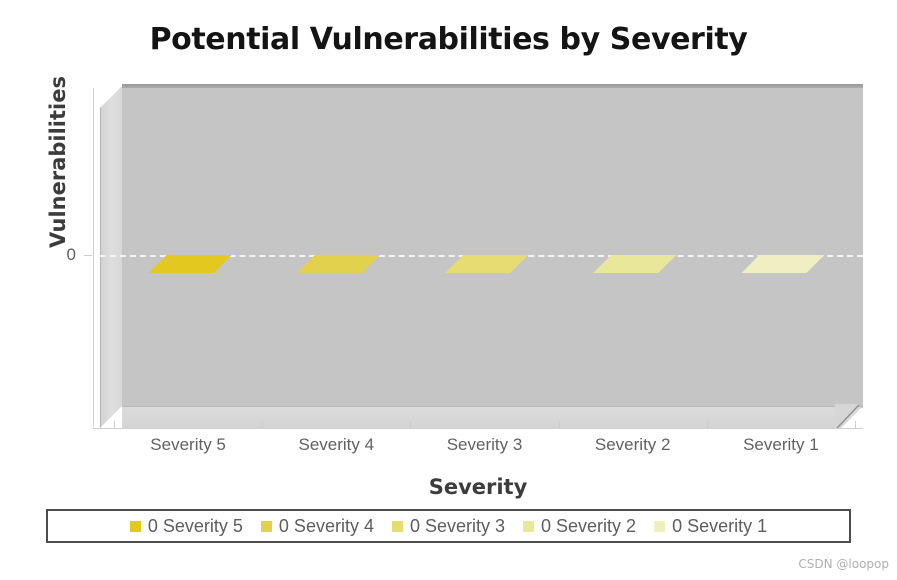 This screenshot has width=897, height=580. Describe the element at coordinates (195, 525) in the screenshot. I see `legend-label: 0 Severity 5` at that location.